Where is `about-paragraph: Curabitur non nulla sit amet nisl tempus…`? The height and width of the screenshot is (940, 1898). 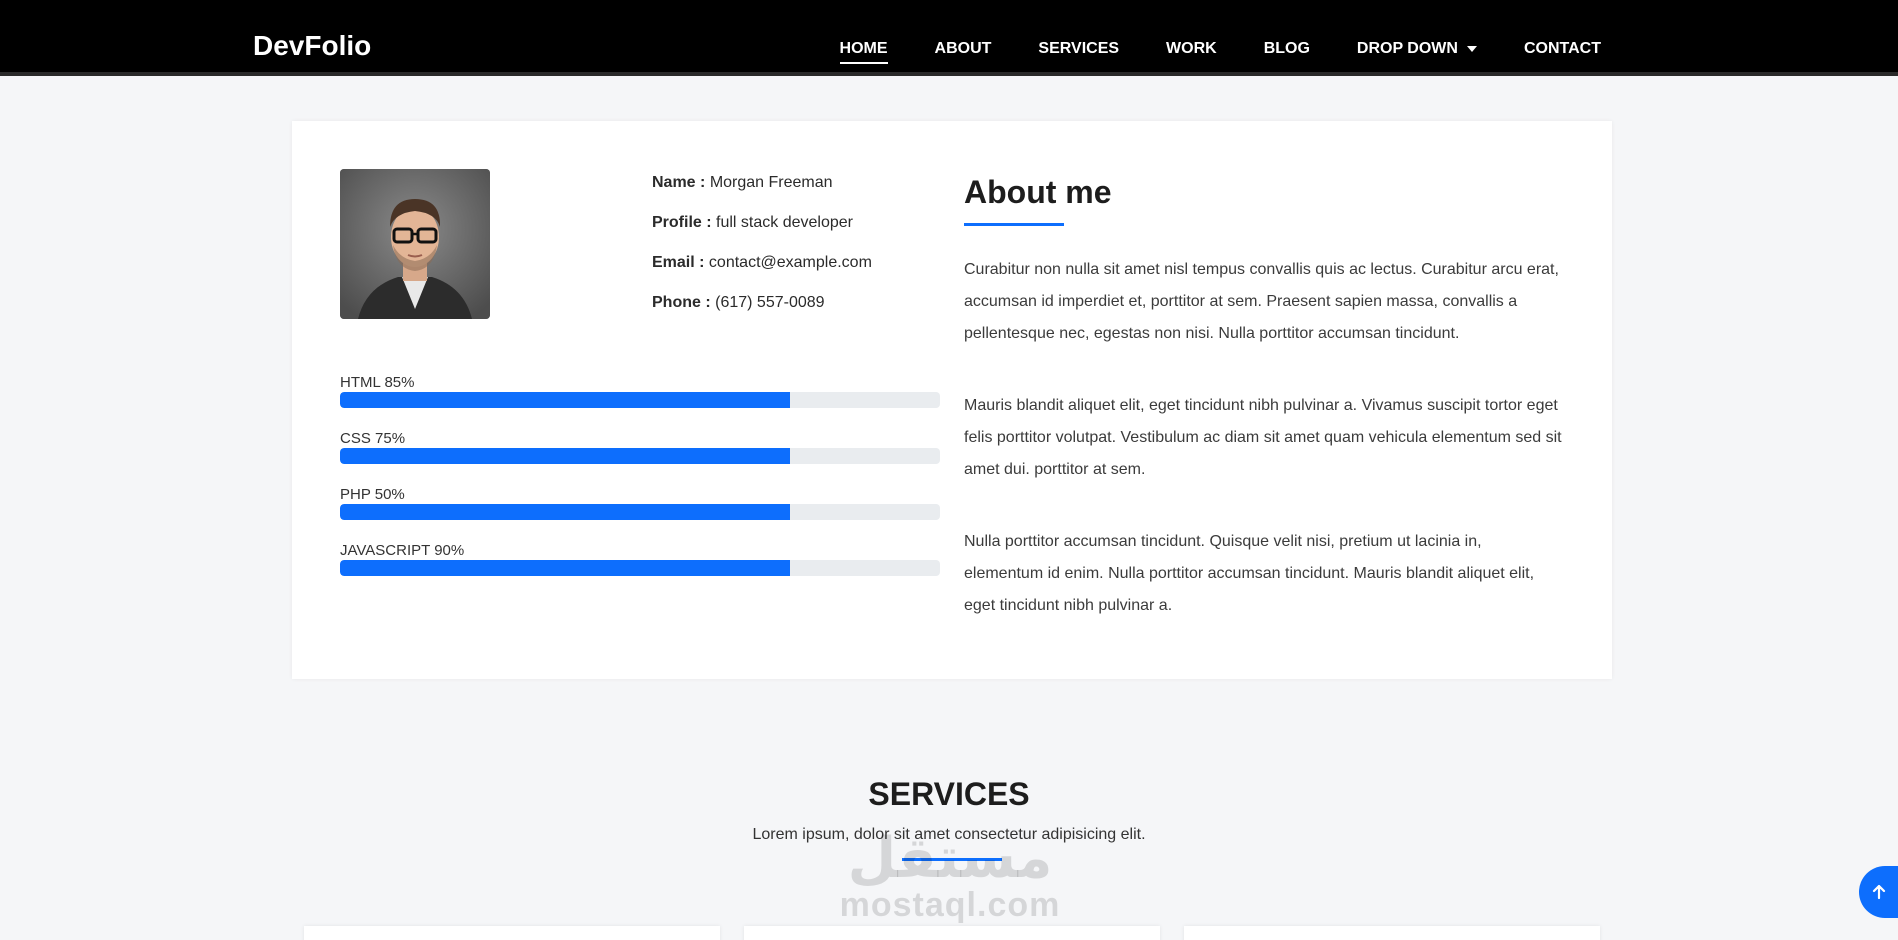 about-paragraph: Curabitur non nulla sit amet nisl tempus… is located at coordinates (1261, 301).